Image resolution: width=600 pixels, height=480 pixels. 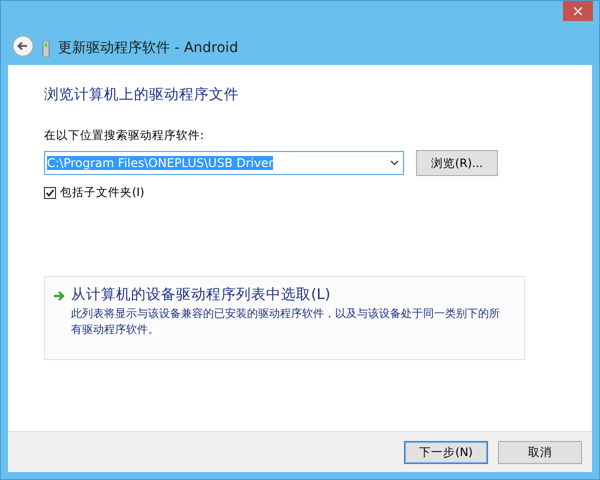 I want to click on next-button: 下一步(N), so click(x=446, y=452).